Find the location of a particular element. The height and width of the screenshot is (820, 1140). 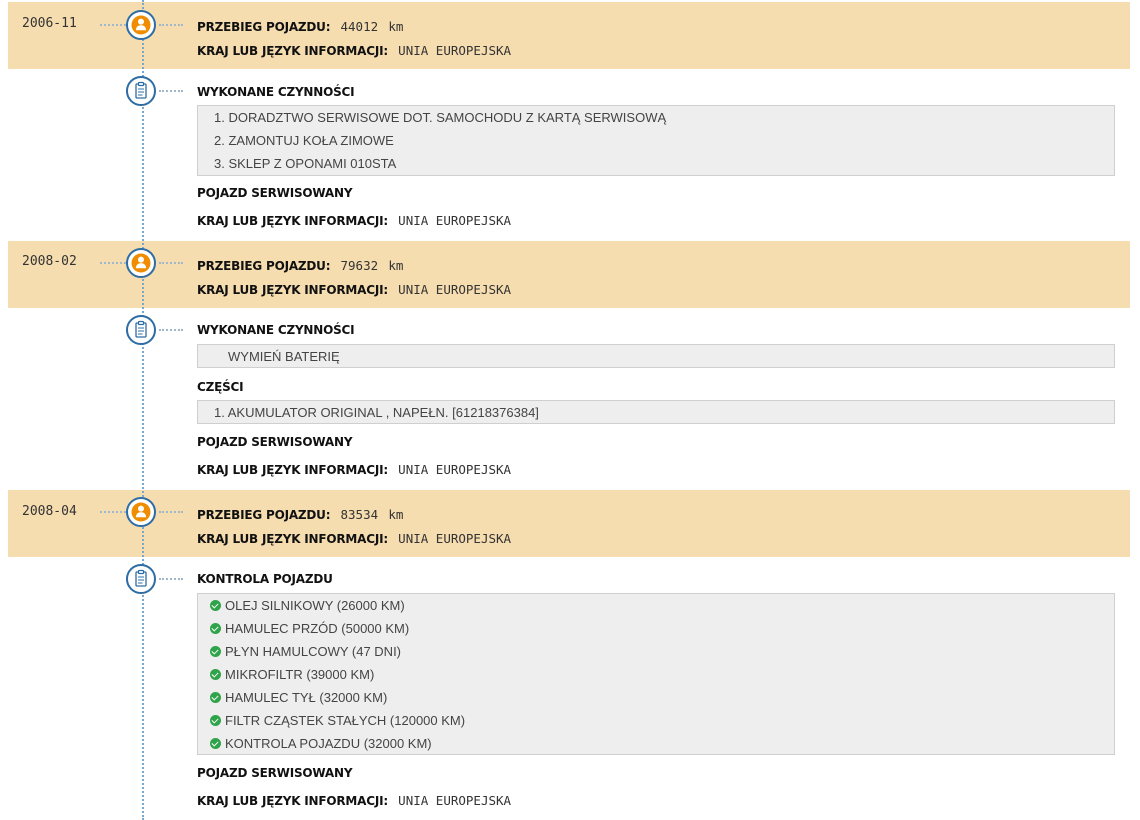

check-item-label: KONTROLA POJAZDU (32000 KM) is located at coordinates (328, 743).